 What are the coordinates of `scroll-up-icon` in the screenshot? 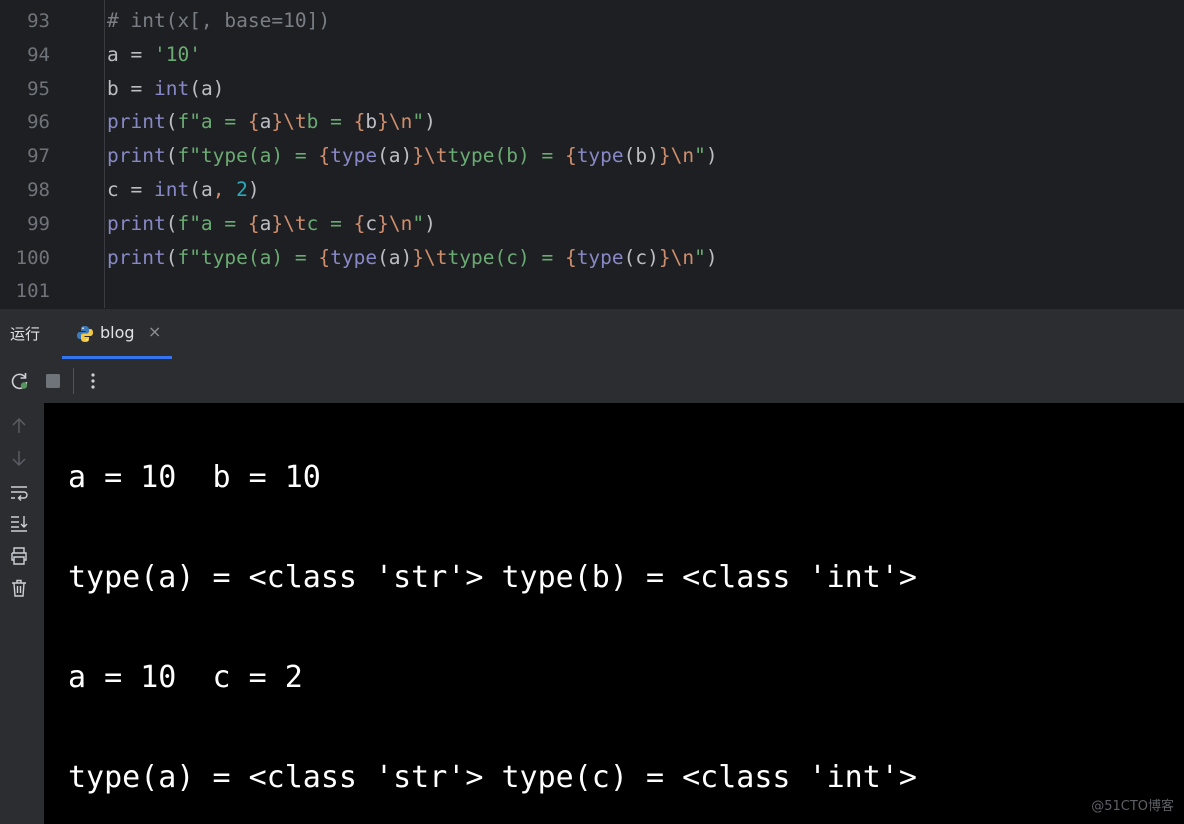 It's located at (19, 426).